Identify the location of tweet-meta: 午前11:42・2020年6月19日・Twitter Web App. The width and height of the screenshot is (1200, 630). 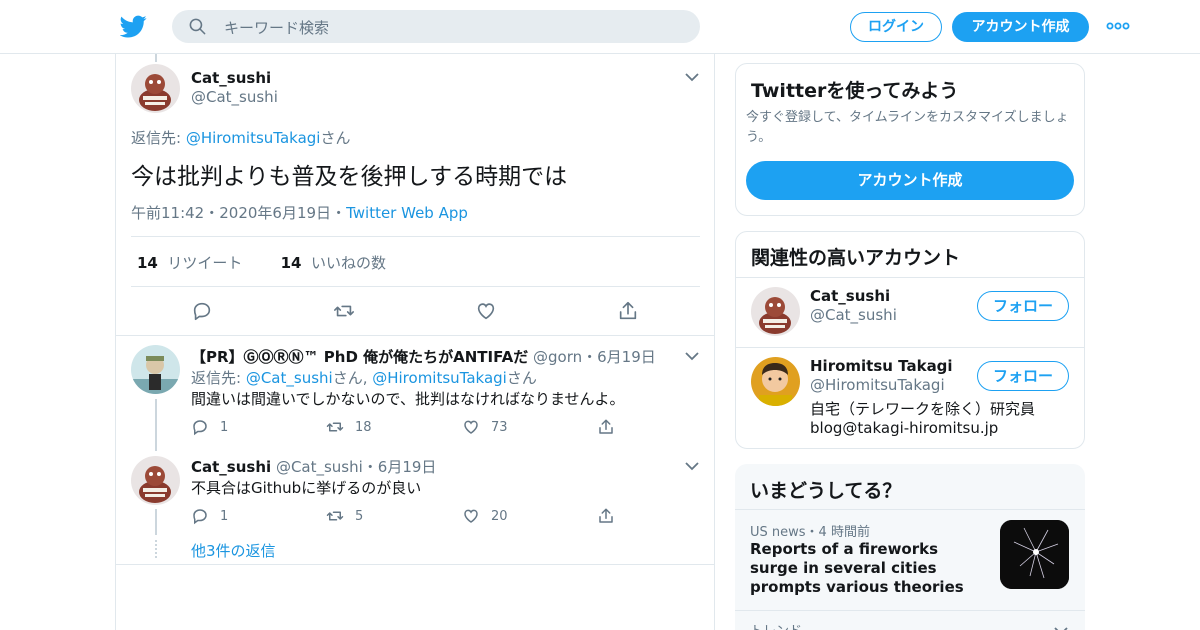
(299, 213).